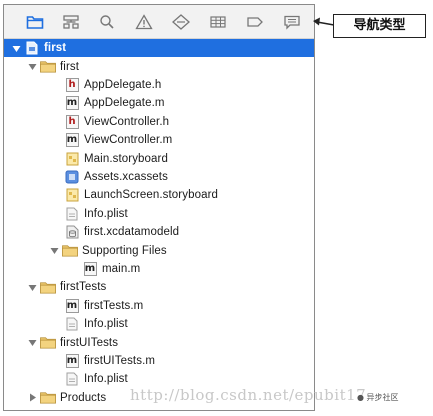 The height and width of the screenshot is (416, 433). I want to click on project-file-icon, so click(32, 48).